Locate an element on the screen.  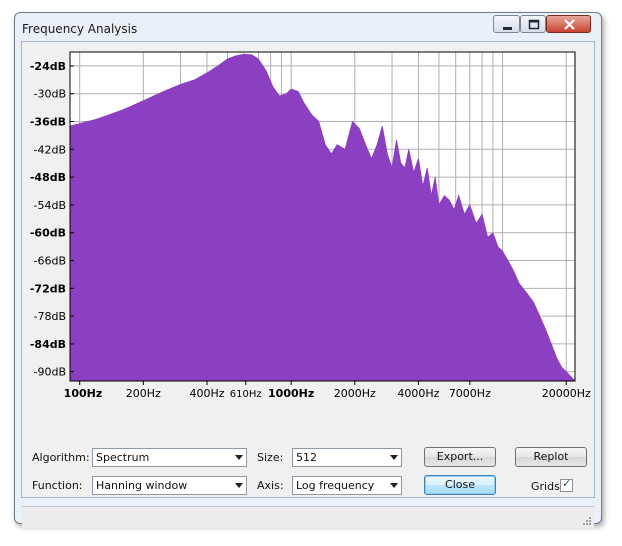
function-value: Hanning window is located at coordinates (142, 485).